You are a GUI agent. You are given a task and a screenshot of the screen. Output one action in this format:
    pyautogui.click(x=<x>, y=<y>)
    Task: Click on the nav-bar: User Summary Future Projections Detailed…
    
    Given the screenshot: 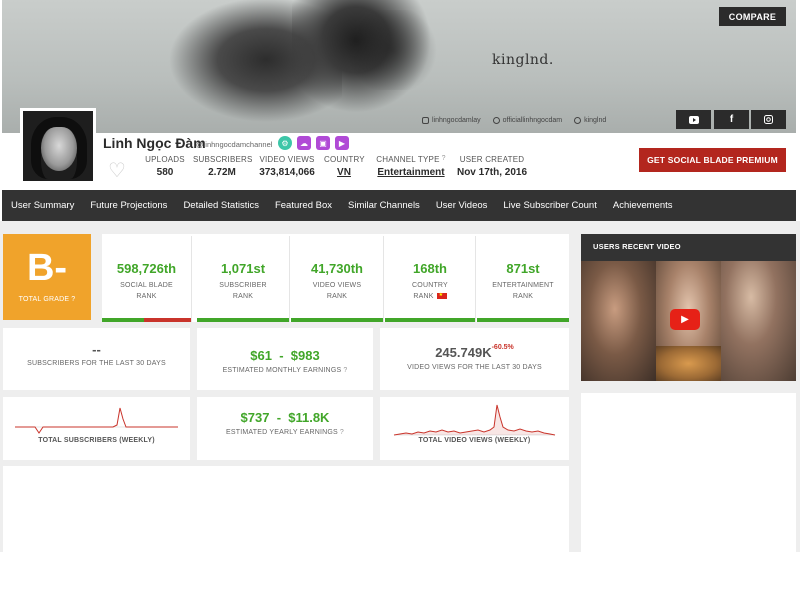 What is the action you would take?
    pyautogui.click(x=399, y=205)
    